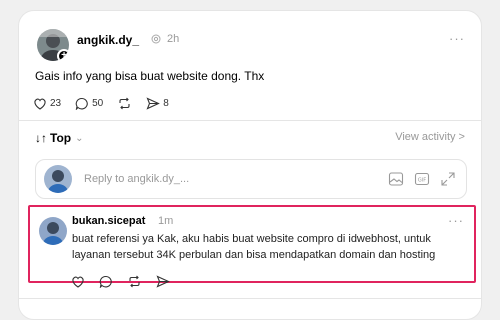  Describe the element at coordinates (165, 39) in the screenshot. I see `post-meta: 2h` at that location.